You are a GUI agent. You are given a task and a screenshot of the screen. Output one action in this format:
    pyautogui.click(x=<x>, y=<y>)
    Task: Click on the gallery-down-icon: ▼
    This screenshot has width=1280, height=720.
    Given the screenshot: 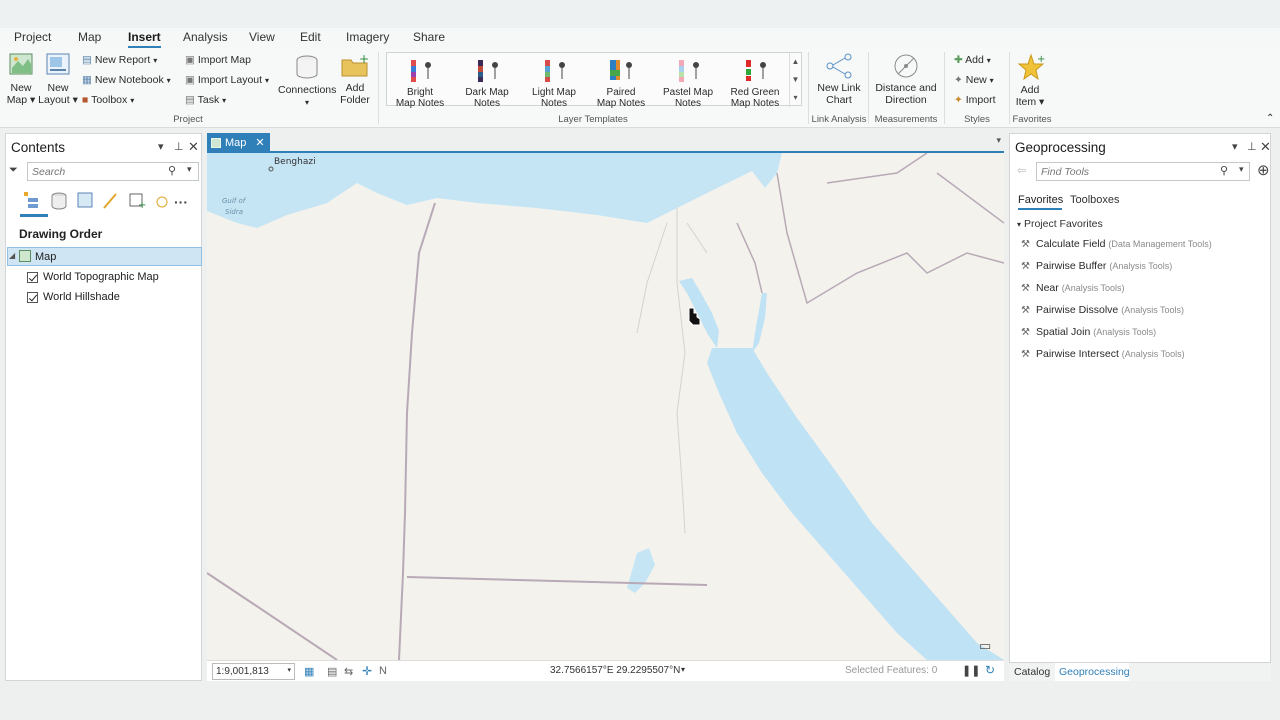 What is the action you would take?
    pyautogui.click(x=795, y=80)
    